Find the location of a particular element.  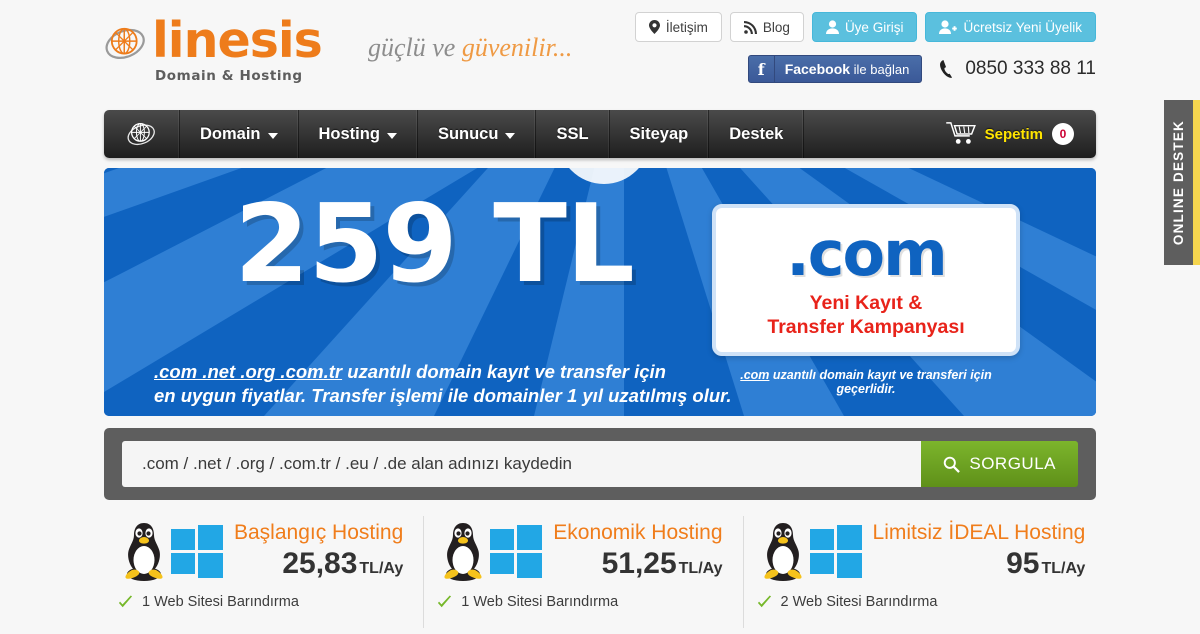

plan-price: 95 TL/Ay is located at coordinates (979, 564).